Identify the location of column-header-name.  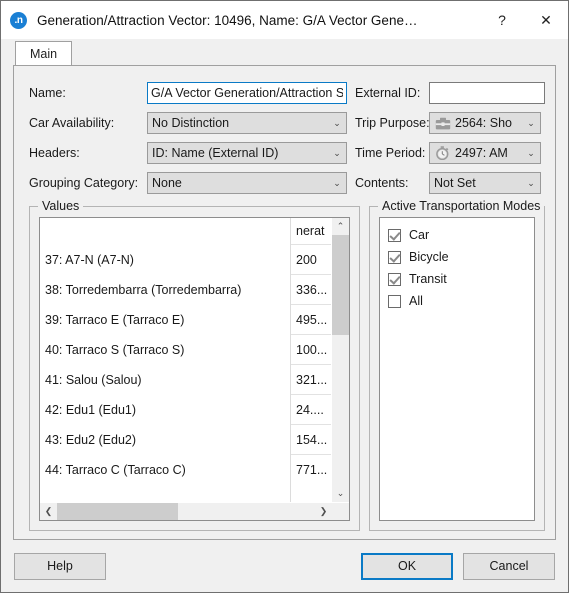
(165, 231).